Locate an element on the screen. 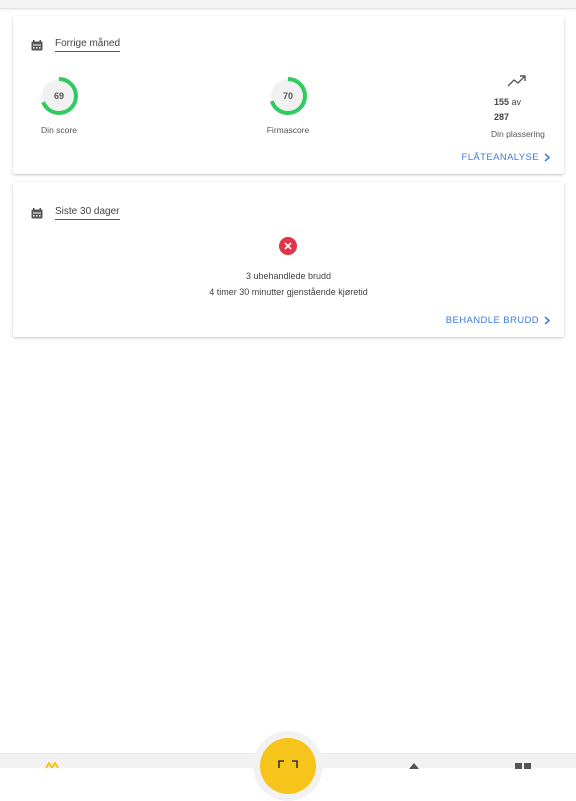 This screenshot has height=801, width=576. company-score-ring: 70 is located at coordinates (288, 96).